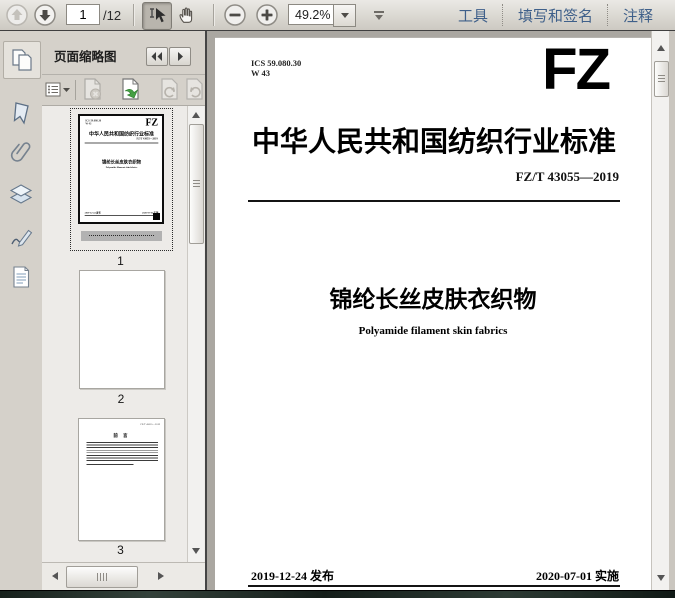 This screenshot has height=598, width=675. What do you see at coordinates (88, 124) in the screenshot?
I see `mini-class: W 43` at bounding box center [88, 124].